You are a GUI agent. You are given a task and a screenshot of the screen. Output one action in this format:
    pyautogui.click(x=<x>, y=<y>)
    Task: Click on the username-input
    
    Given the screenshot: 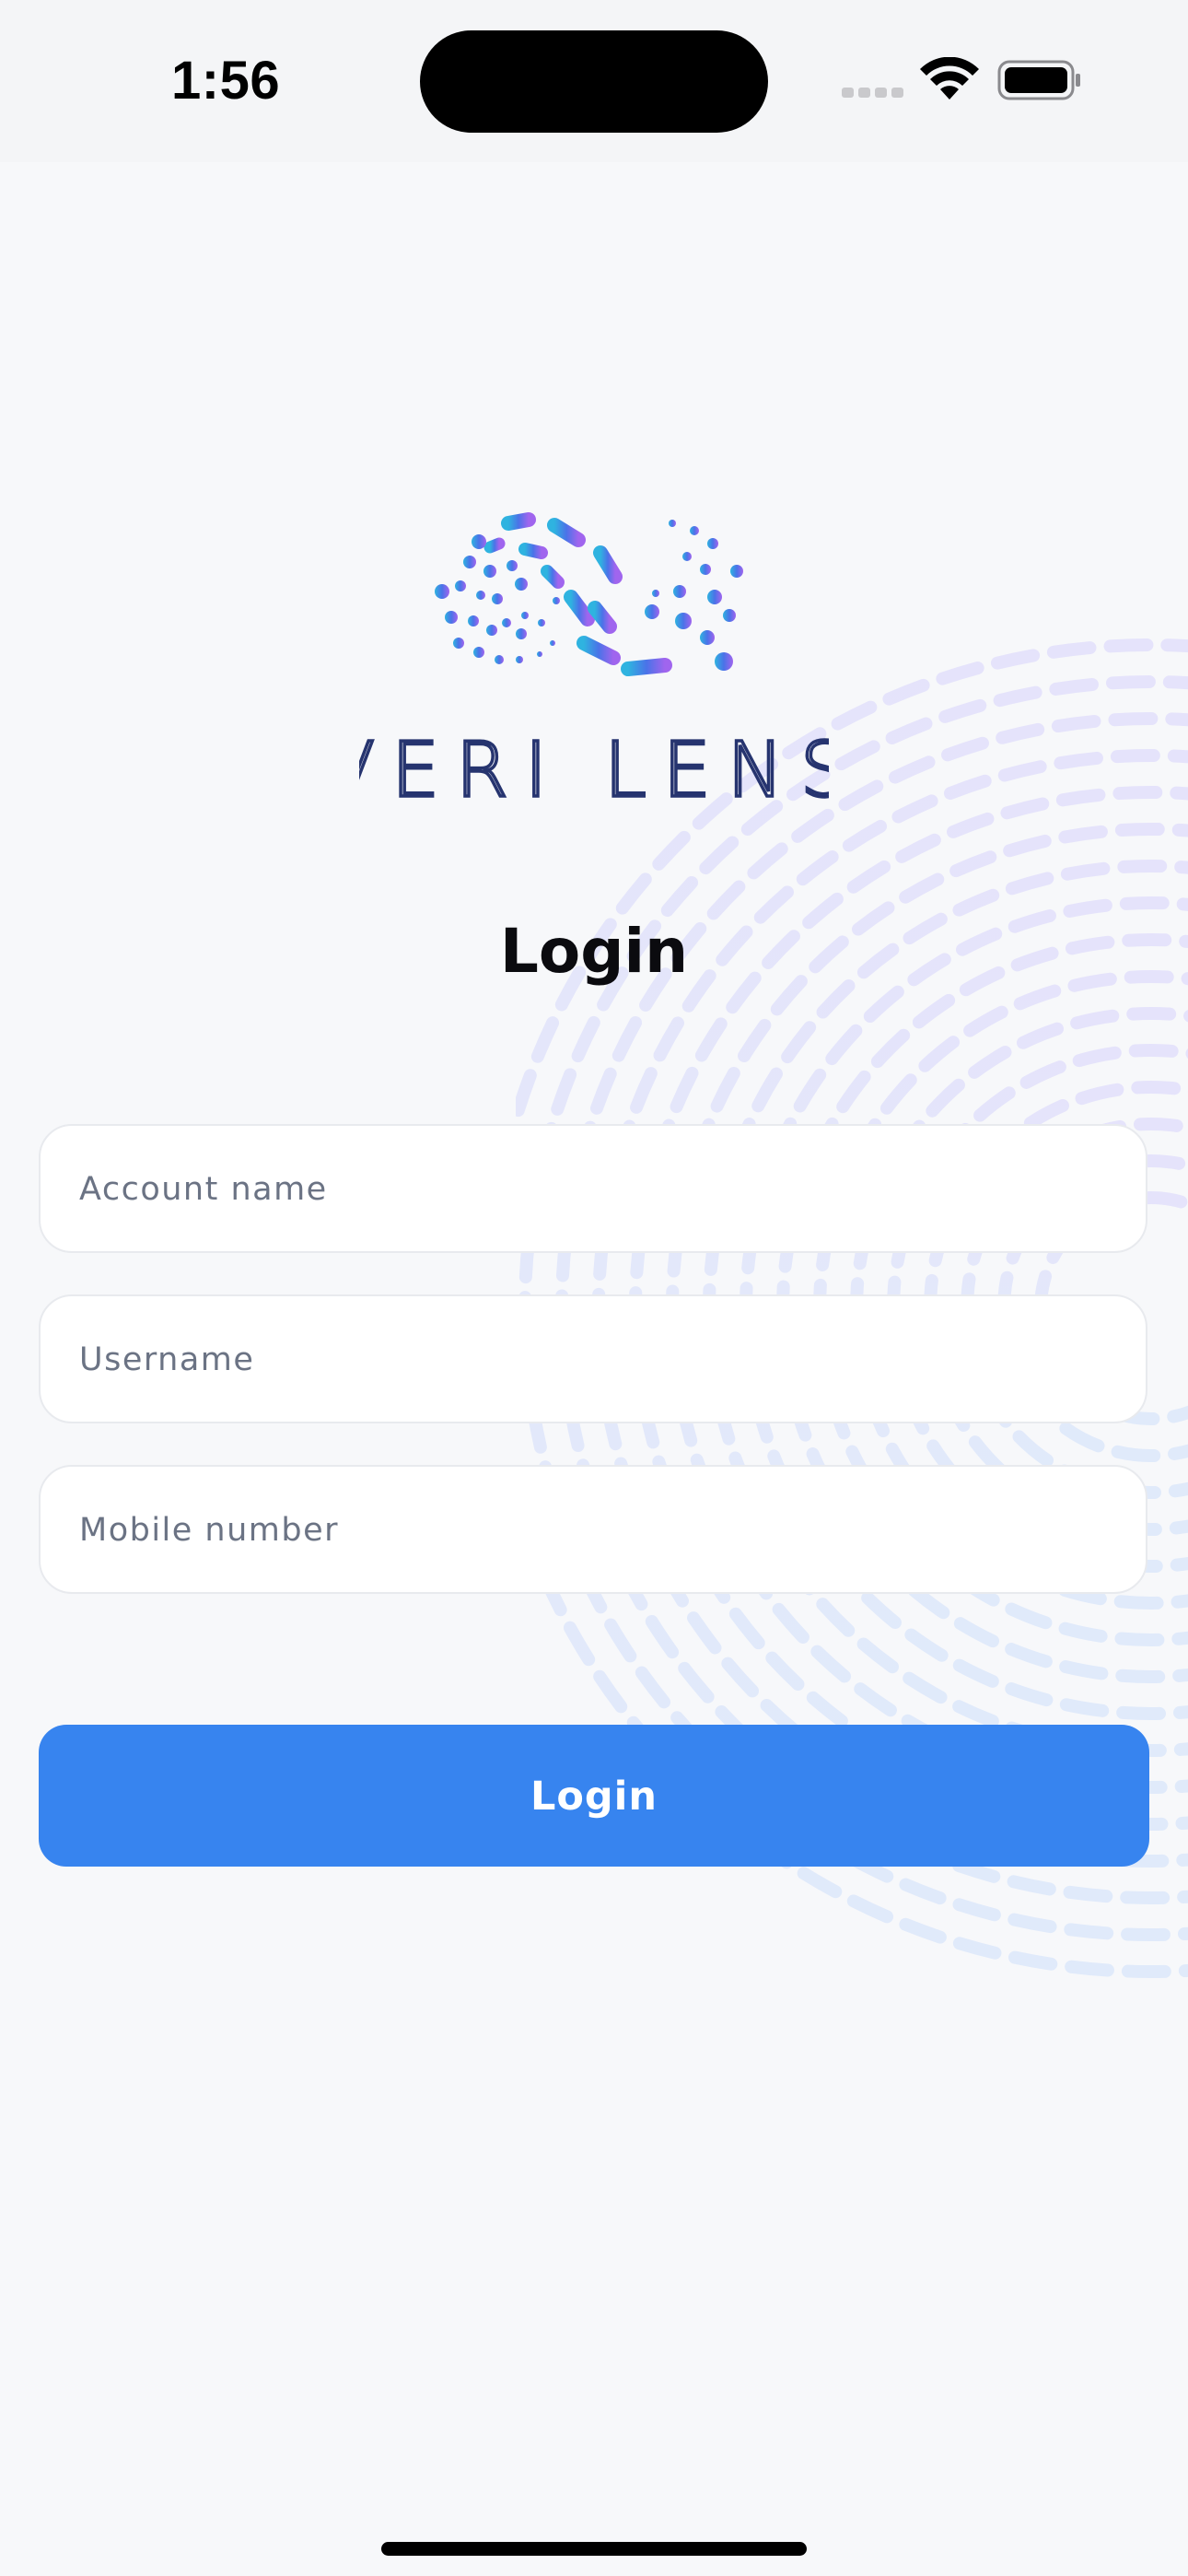 What is the action you would take?
    pyautogui.click(x=594, y=1359)
    